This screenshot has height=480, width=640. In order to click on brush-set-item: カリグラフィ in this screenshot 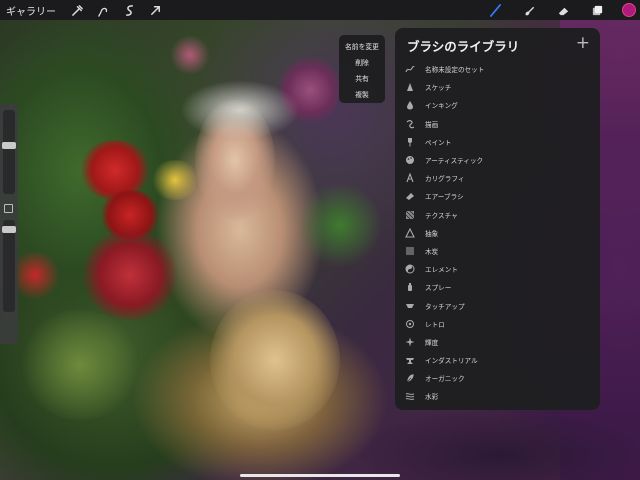, I will do `click(497, 178)`.